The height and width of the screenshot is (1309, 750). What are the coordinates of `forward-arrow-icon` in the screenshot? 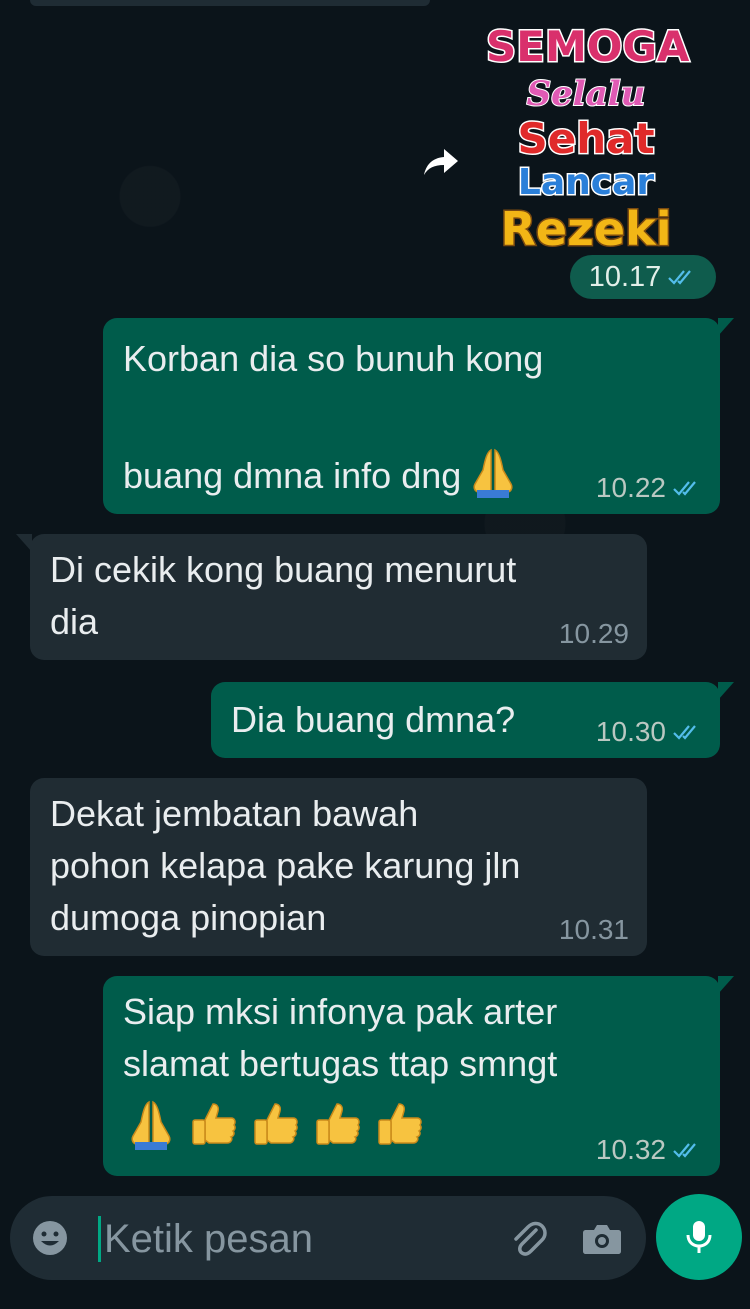 It's located at (441, 162).